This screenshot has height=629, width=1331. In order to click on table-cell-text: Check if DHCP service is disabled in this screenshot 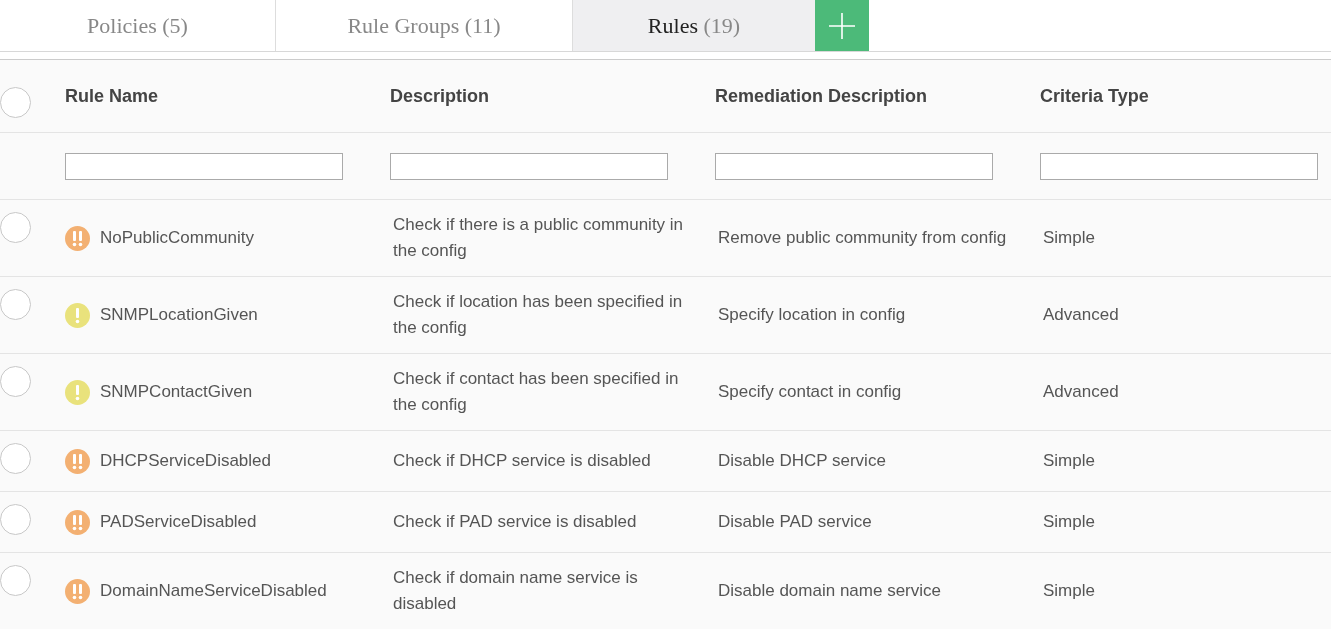, I will do `click(522, 461)`.